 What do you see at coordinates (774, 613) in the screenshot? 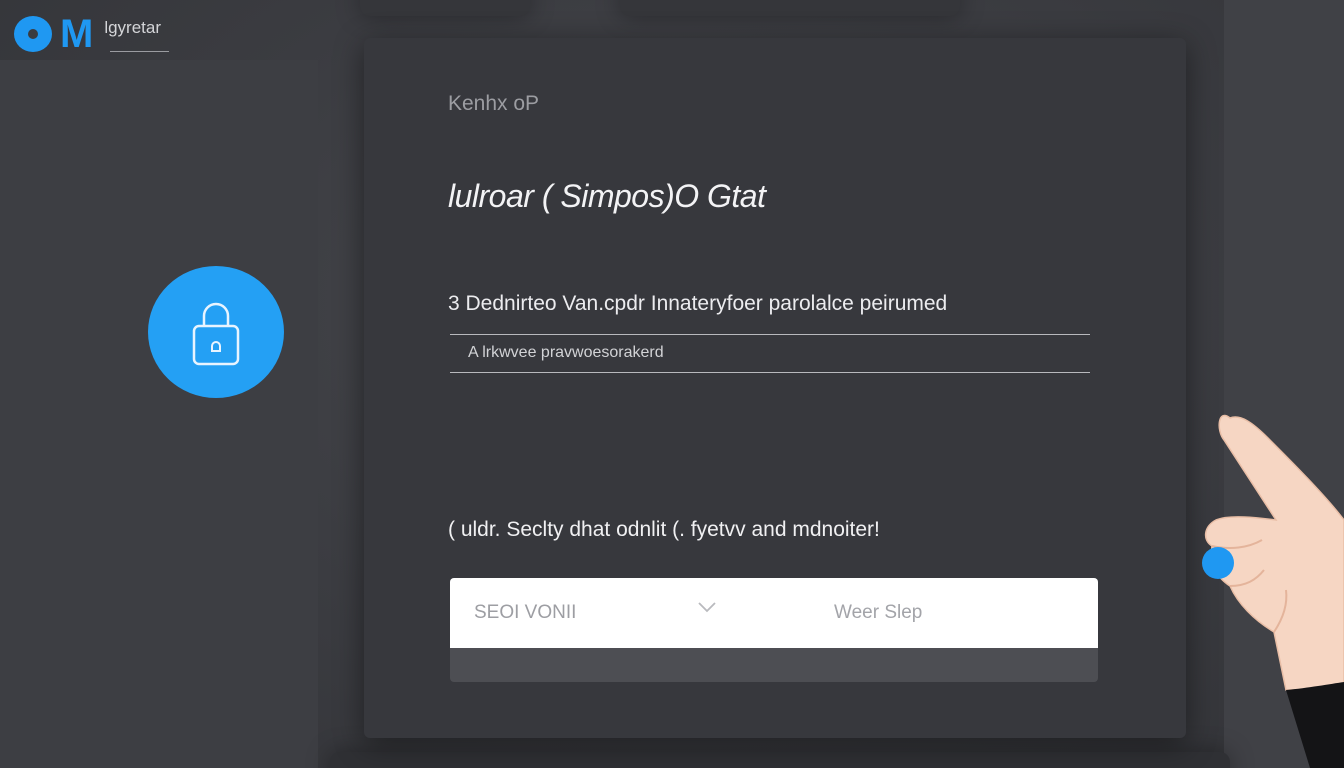
I see `select-field: SEOI VONII Weer Slep` at bounding box center [774, 613].